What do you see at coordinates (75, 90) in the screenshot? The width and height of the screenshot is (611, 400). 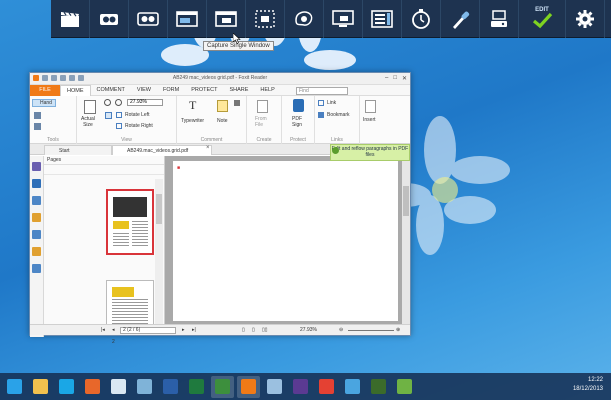 I see `tab-home: HOME` at bounding box center [75, 90].